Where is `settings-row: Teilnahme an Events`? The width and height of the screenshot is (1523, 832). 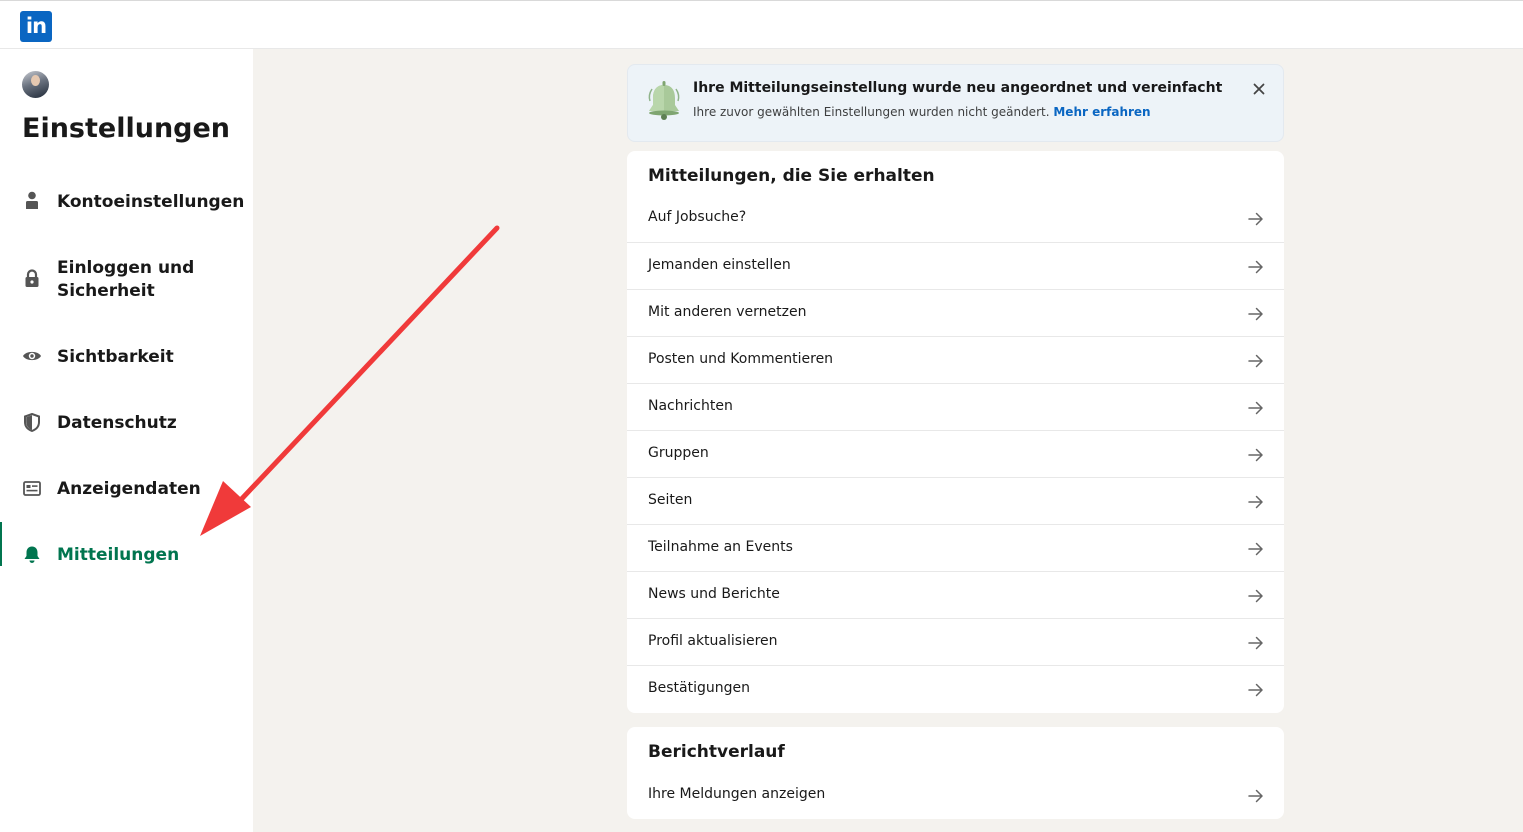 settings-row: Teilnahme an Events is located at coordinates (955, 547).